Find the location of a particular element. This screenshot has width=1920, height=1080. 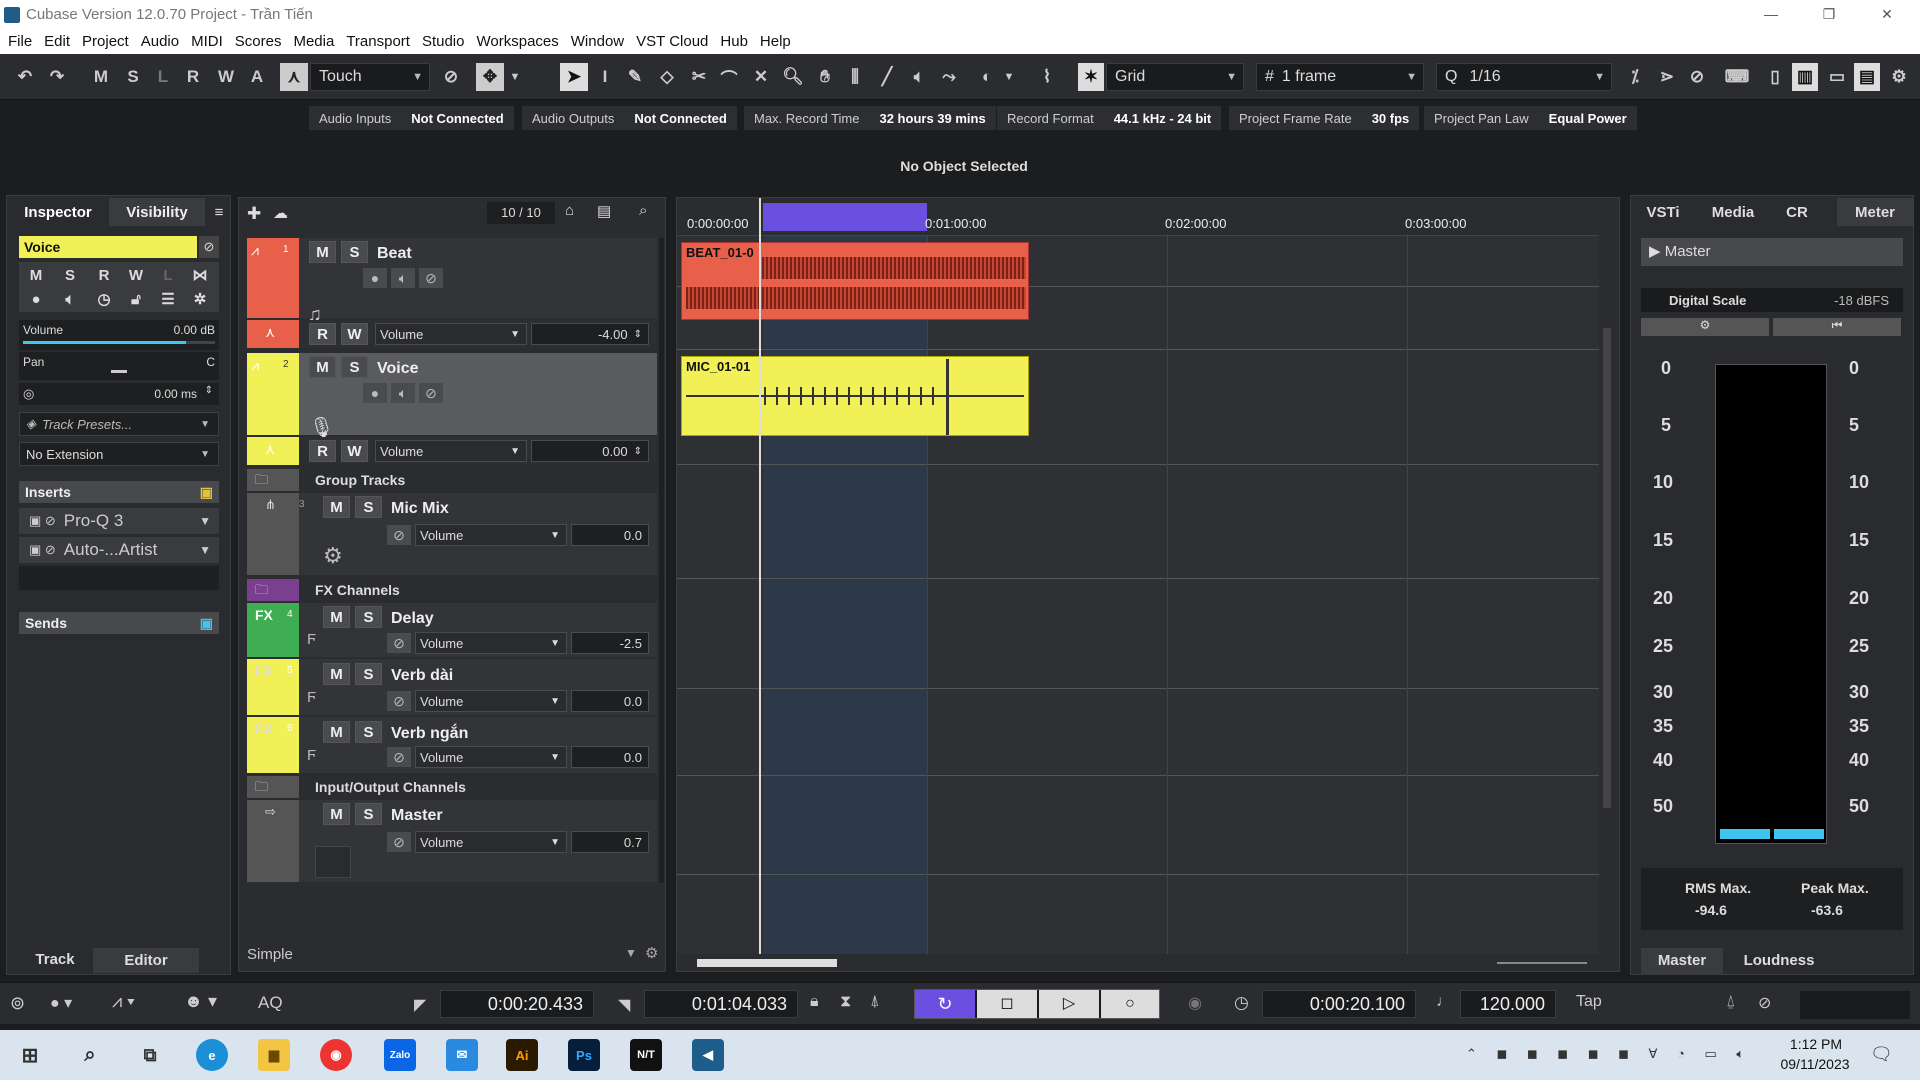

verbngan-value: 0.0 is located at coordinates (610, 757).